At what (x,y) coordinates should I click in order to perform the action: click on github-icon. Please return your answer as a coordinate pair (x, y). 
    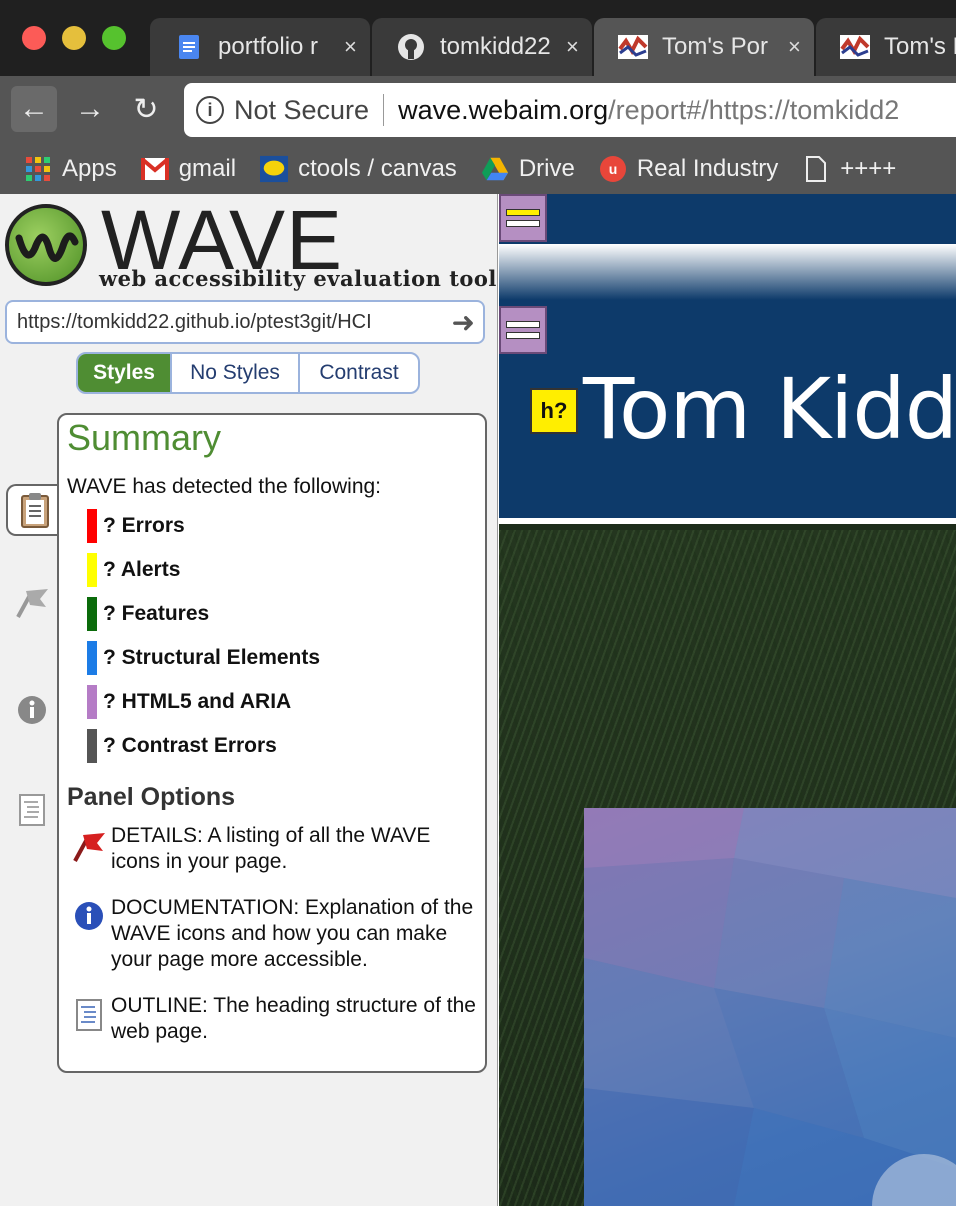
    Looking at the image, I should click on (411, 47).